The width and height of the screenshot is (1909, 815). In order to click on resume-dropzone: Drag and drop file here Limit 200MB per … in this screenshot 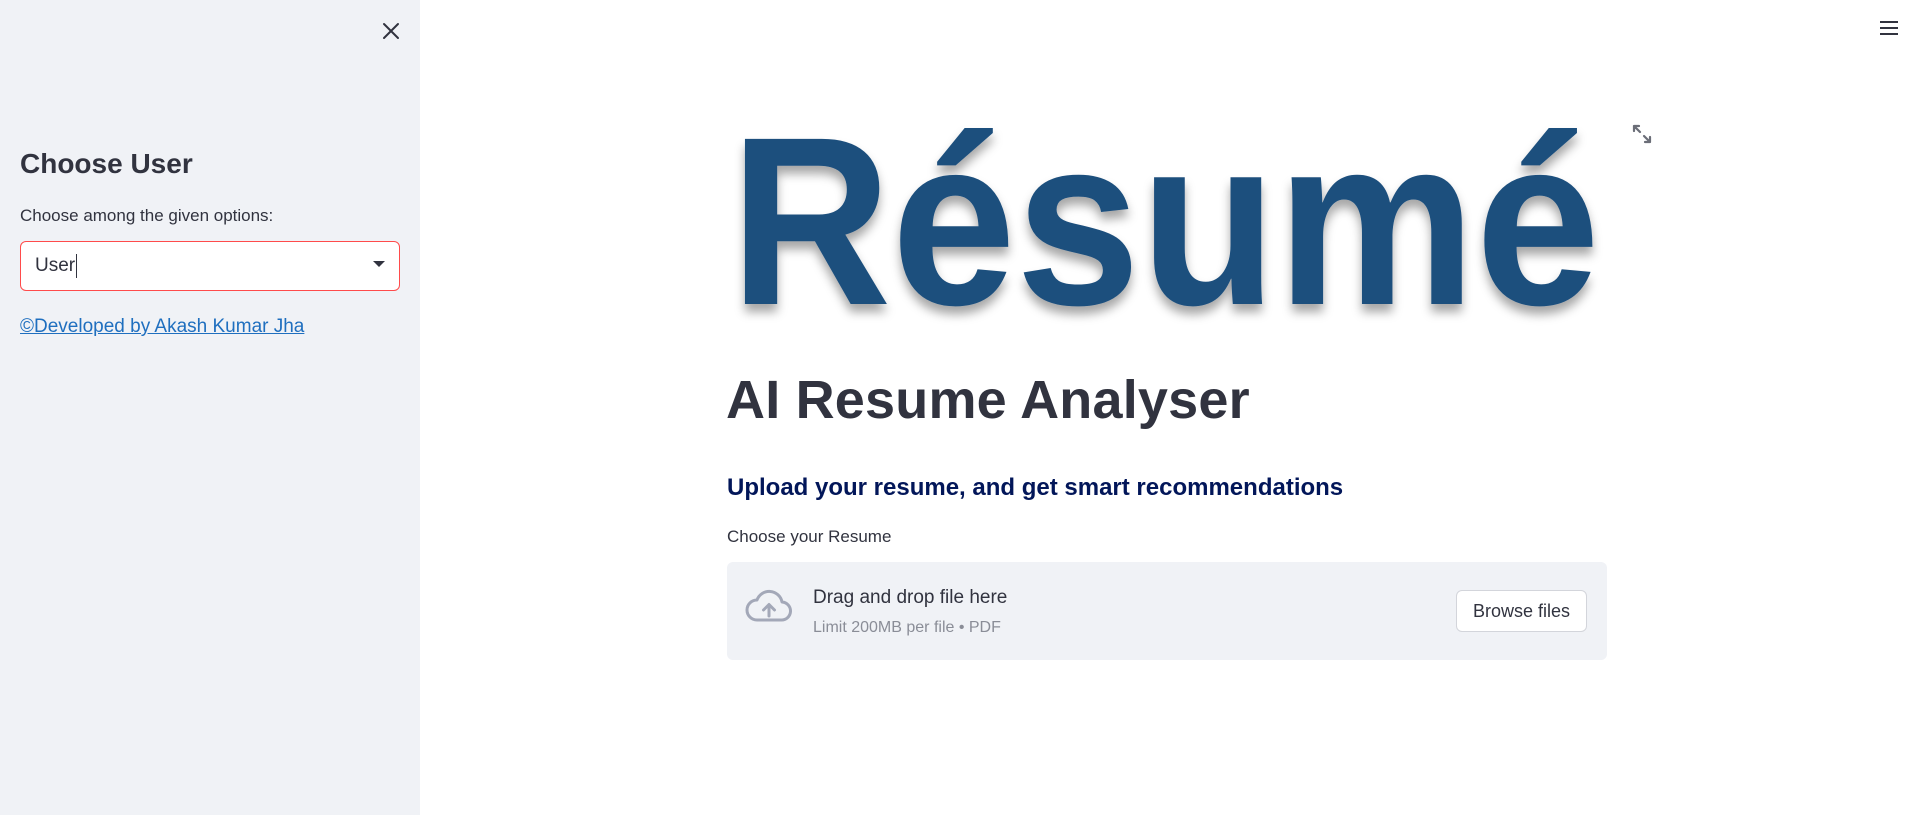, I will do `click(1167, 611)`.